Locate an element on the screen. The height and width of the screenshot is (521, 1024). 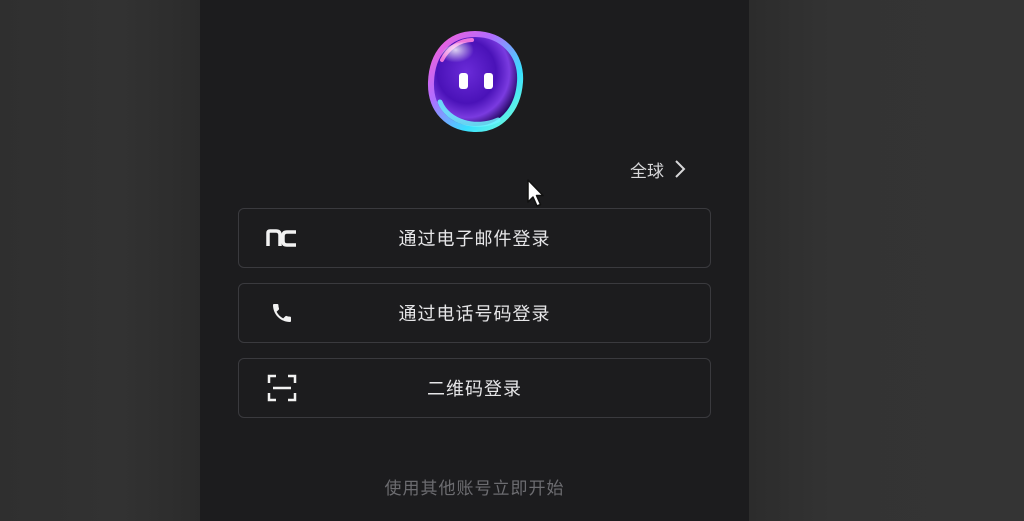
region-selector: 全球 is located at coordinates (658, 169).